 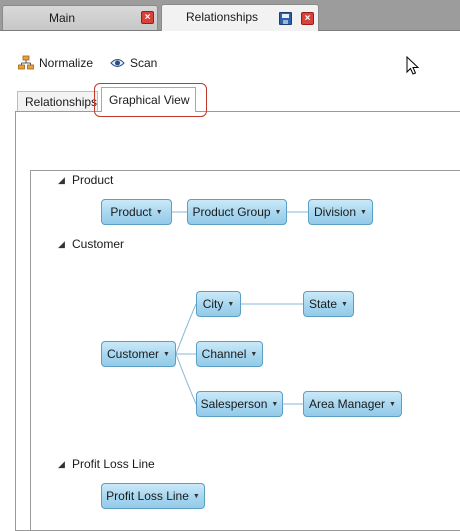 What do you see at coordinates (224, 354) in the screenshot?
I see `node-label: Channel` at bounding box center [224, 354].